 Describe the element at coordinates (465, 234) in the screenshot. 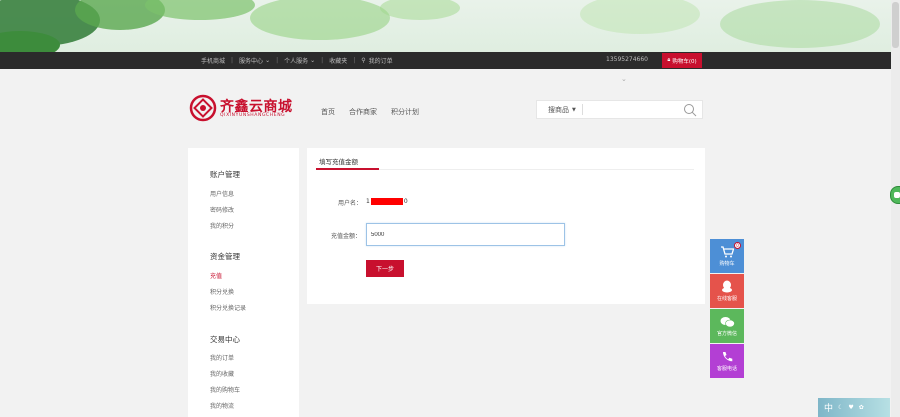

I see `amount-input` at that location.